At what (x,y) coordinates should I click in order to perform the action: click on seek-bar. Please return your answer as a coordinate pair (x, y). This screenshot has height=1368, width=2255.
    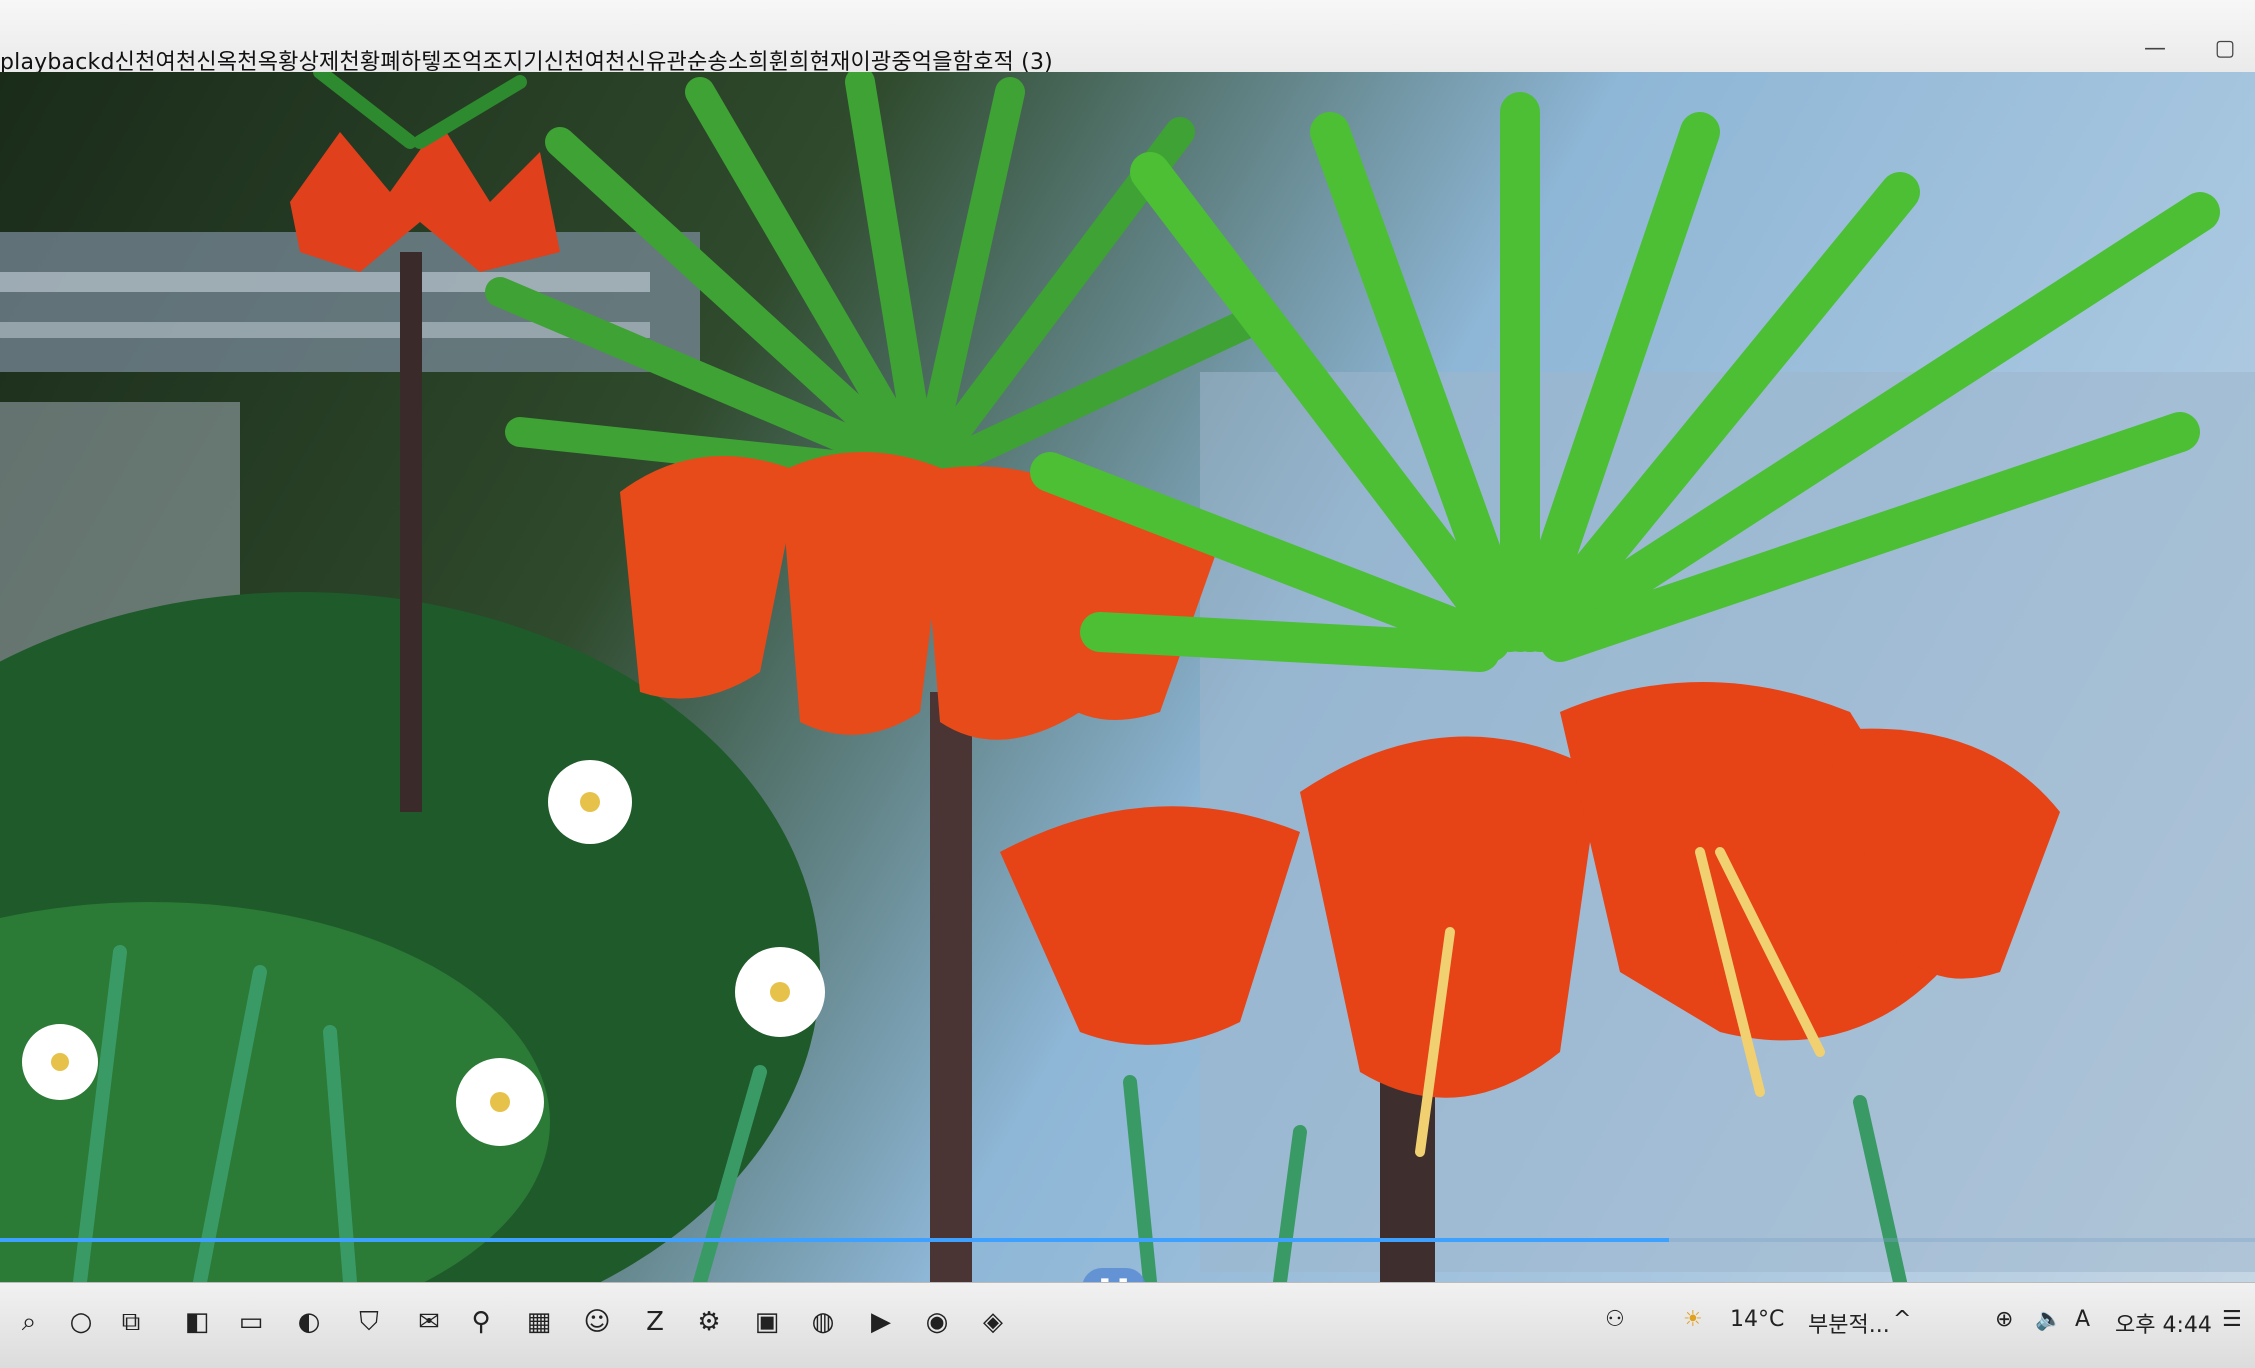
    Looking at the image, I should click on (1127, 1240).